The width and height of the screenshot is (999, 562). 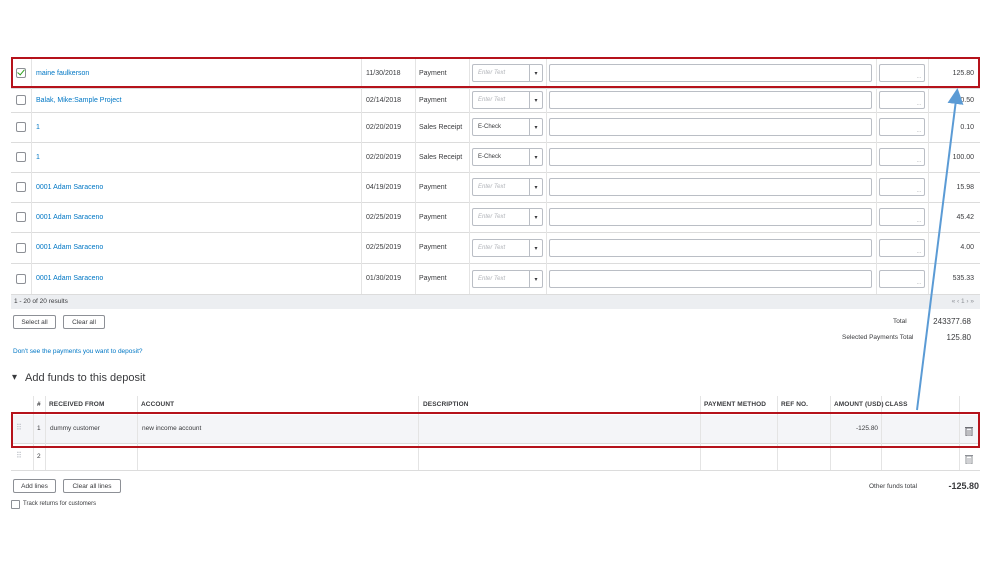 I want to click on received-from-cell: dummy customer, so click(x=75, y=428).